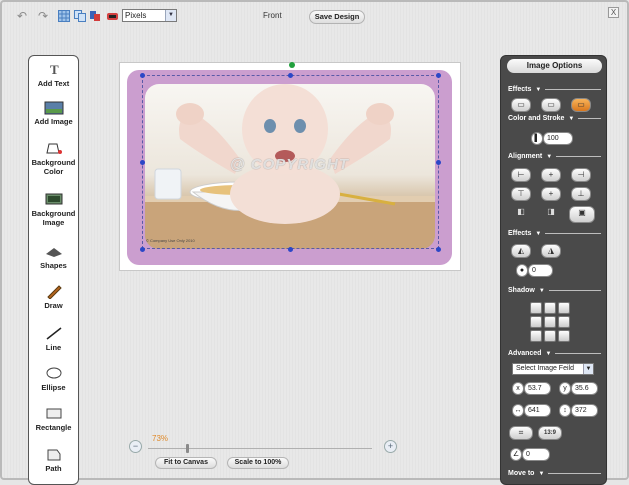 This screenshot has width=629, height=485. I want to click on section-alignment: Alignment ▼, so click(554, 156).